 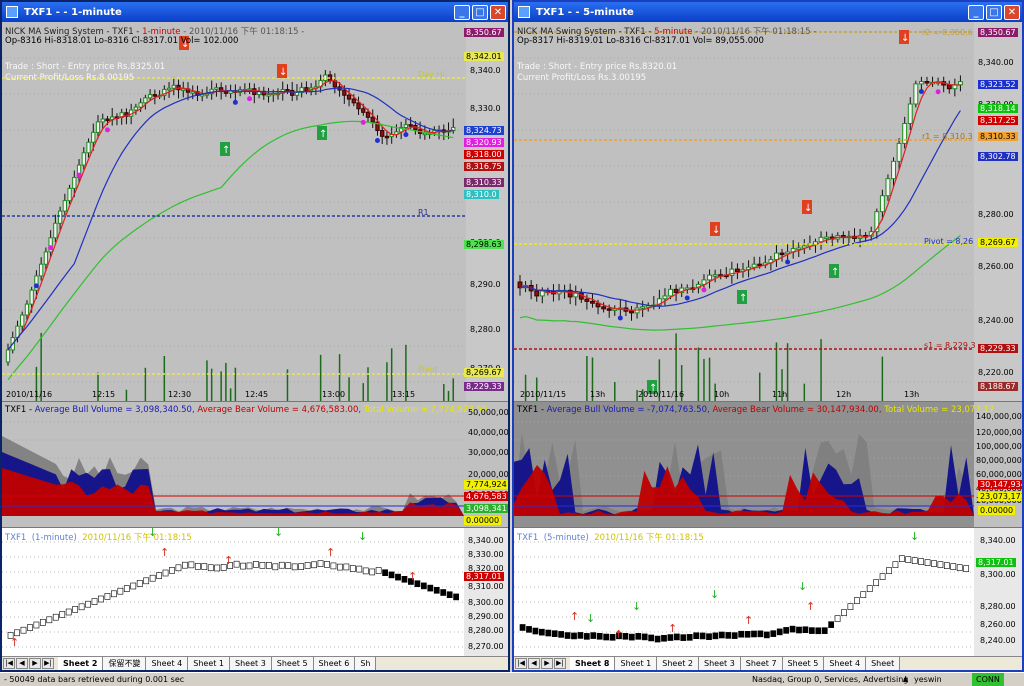 What do you see at coordinates (36, 286) in the screenshot?
I see `swing-dot` at bounding box center [36, 286].